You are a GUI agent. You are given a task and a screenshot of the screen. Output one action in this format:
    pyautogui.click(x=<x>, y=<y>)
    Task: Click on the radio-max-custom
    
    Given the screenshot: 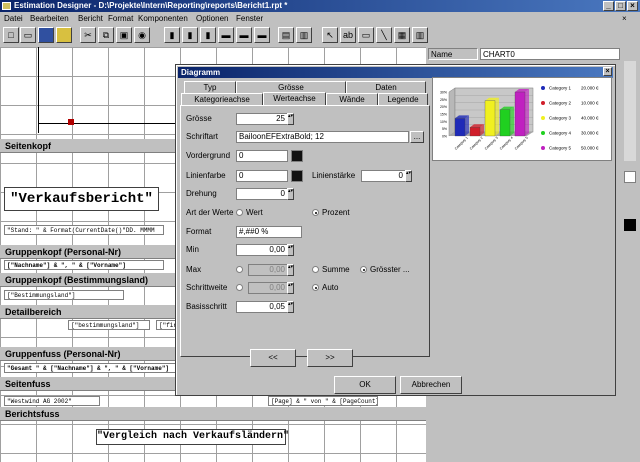 What is the action you would take?
    pyautogui.click(x=239, y=269)
    